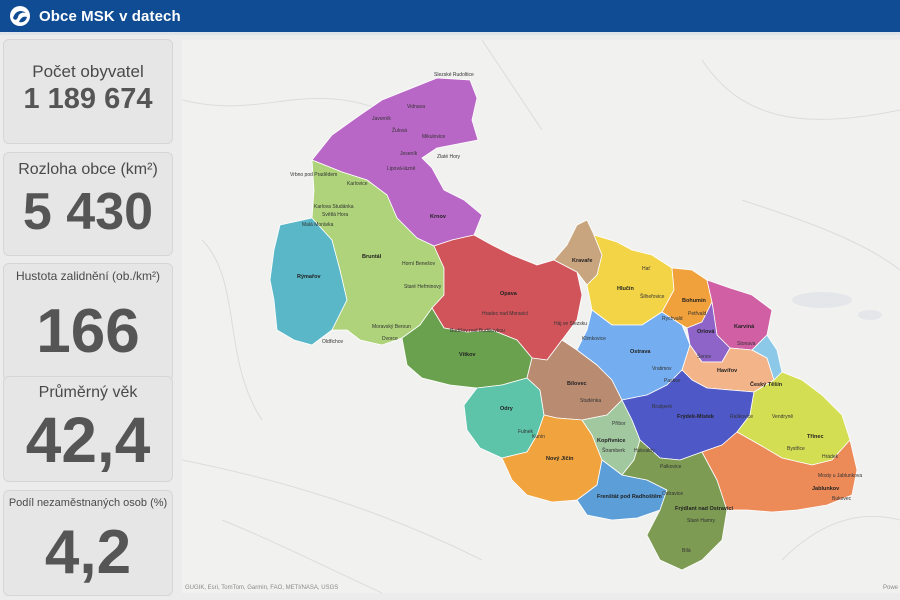  What do you see at coordinates (744, 327) in the screenshot?
I see `map-label: Karviná` at bounding box center [744, 327].